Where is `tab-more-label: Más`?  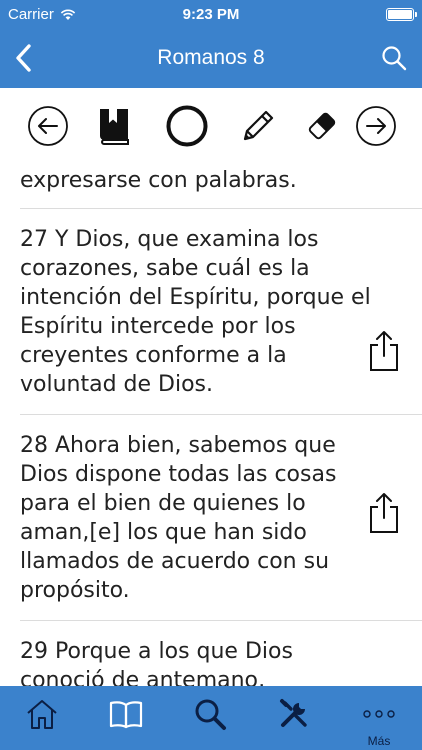 tab-more-label: Más is located at coordinates (379, 741).